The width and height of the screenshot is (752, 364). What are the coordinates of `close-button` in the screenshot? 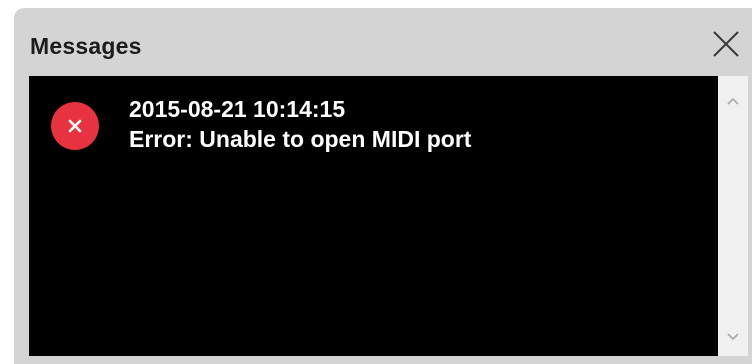 It's located at (726, 44).